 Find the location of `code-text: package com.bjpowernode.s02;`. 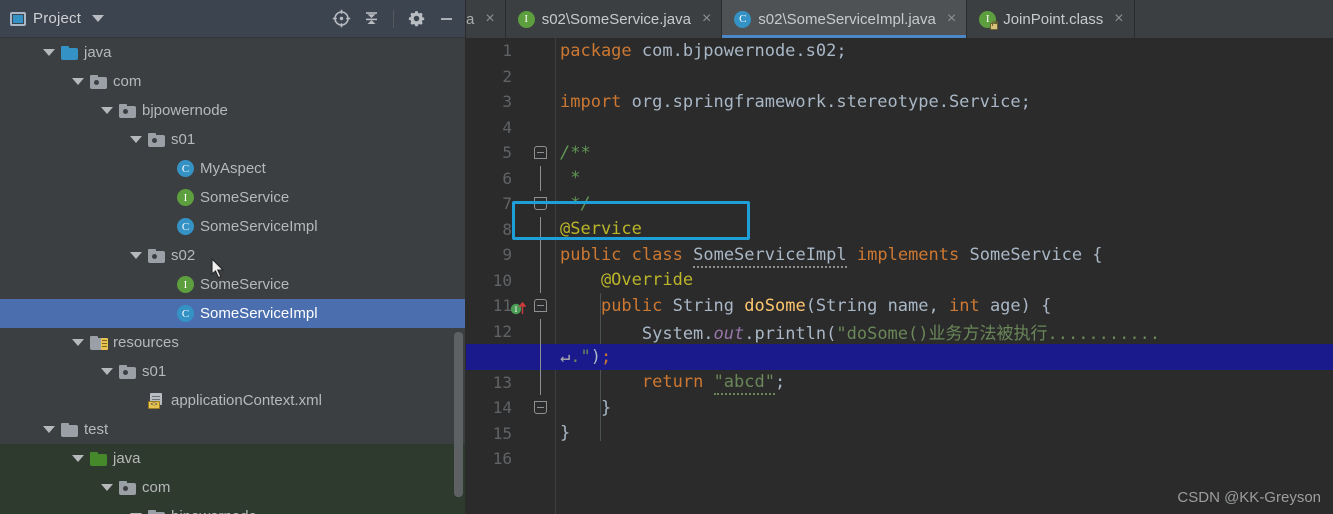

code-text: package com.bjpowernode.s02; is located at coordinates (703, 50).